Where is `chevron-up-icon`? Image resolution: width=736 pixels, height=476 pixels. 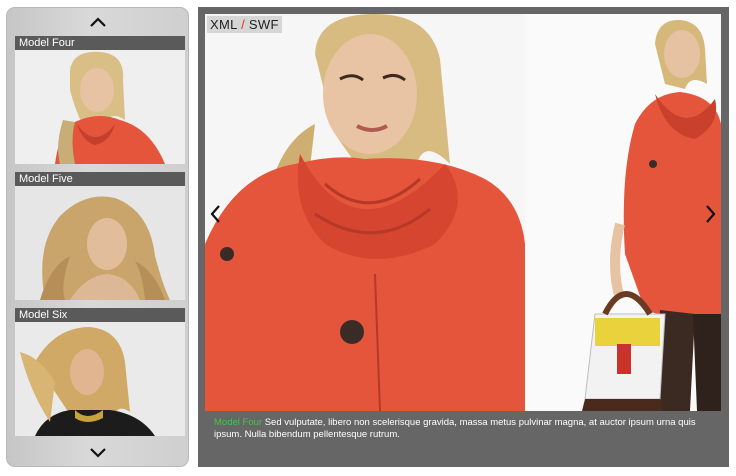 chevron-up-icon is located at coordinates (97, 22).